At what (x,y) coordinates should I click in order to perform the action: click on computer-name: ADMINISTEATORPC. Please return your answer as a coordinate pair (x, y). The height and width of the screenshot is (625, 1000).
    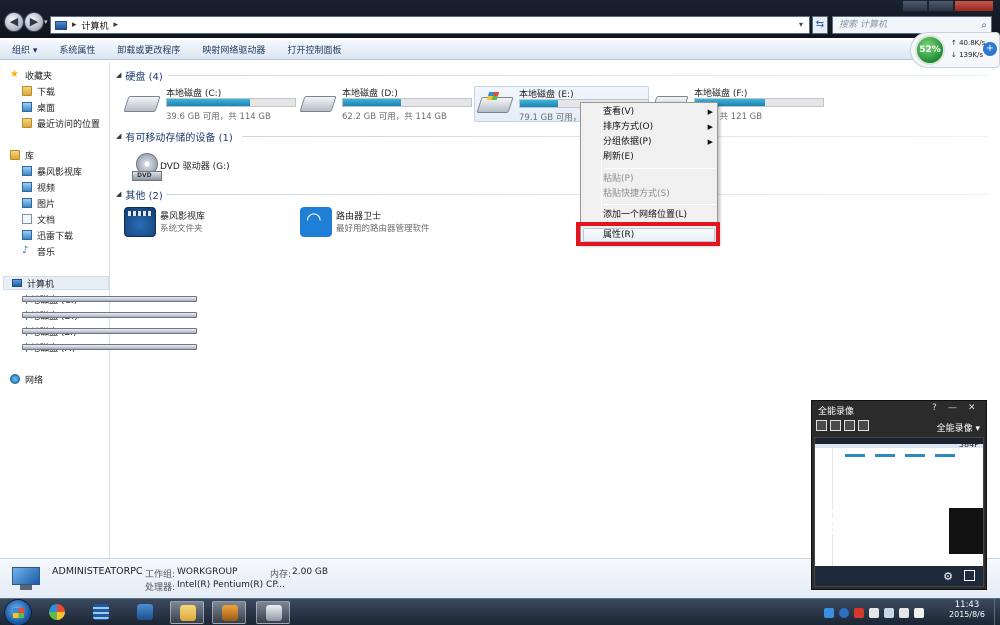
    Looking at the image, I should click on (97, 571).